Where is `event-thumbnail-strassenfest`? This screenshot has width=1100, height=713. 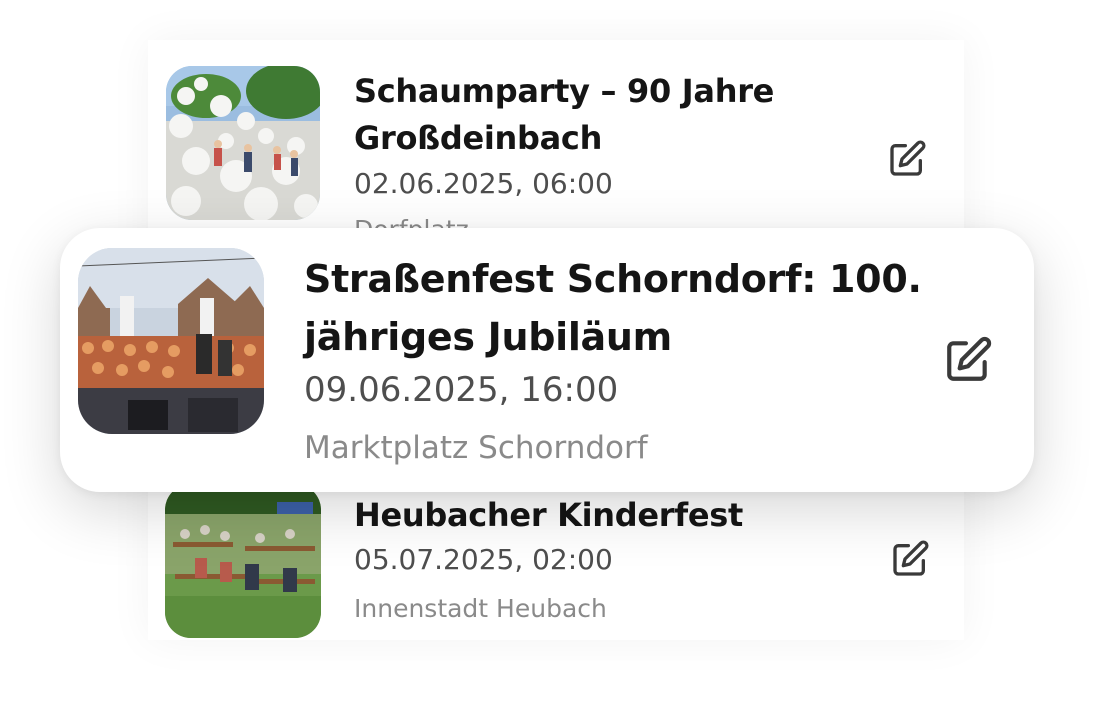
event-thumbnail-strassenfest is located at coordinates (171, 341).